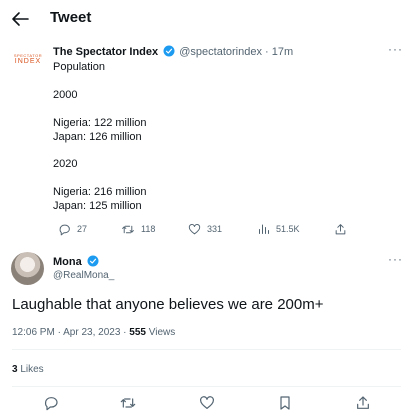 This screenshot has width=413, height=420. Describe the element at coordinates (220, 52) in the screenshot. I see `author-handle: @spectatorindex` at that location.